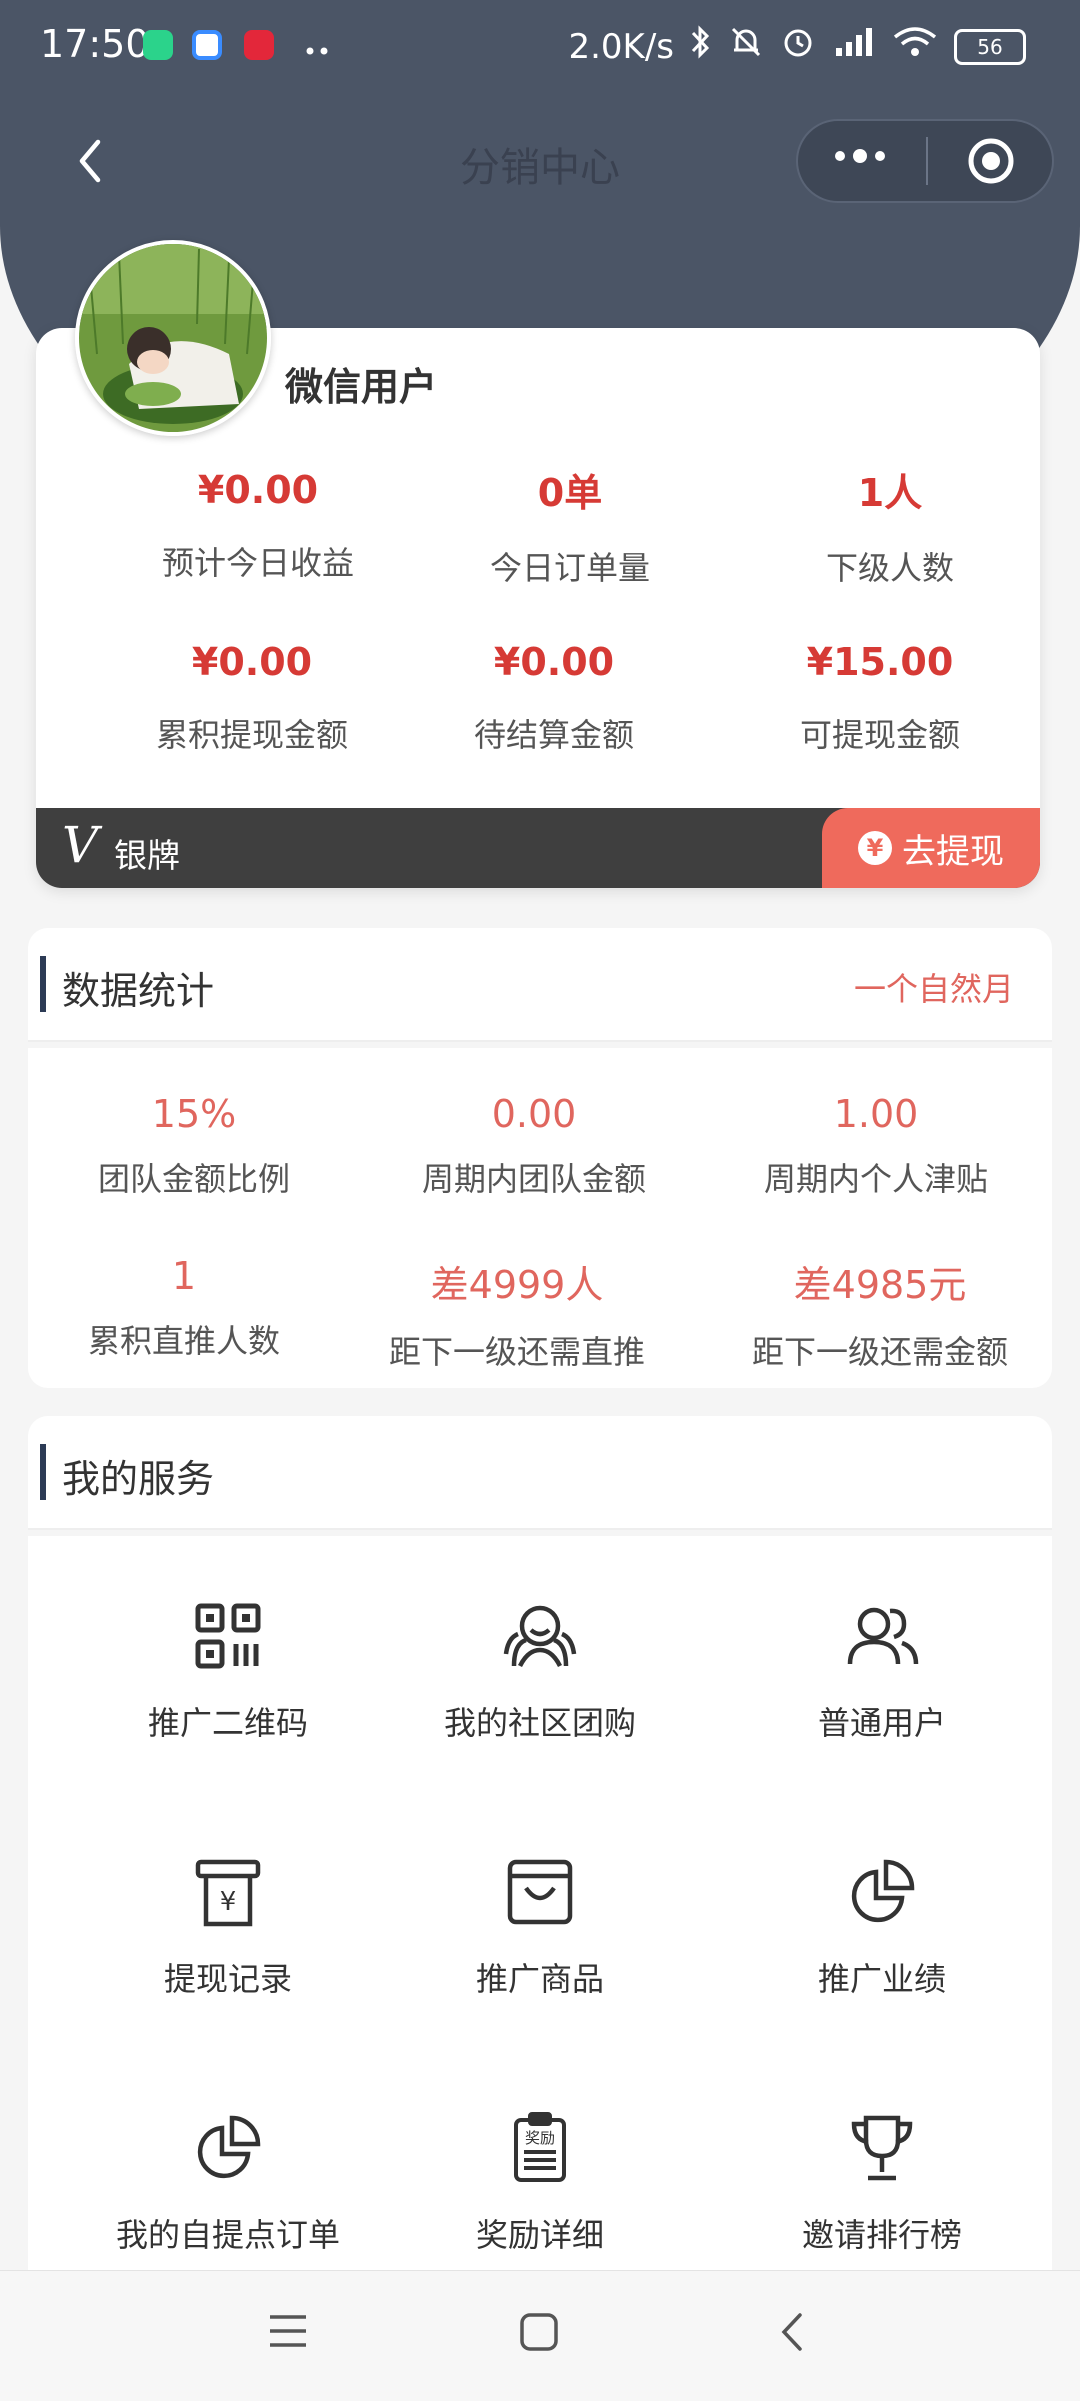 The image size is (1080, 2401). Describe the element at coordinates (95, 44) in the screenshot. I see `status-time: 17:50` at that location.